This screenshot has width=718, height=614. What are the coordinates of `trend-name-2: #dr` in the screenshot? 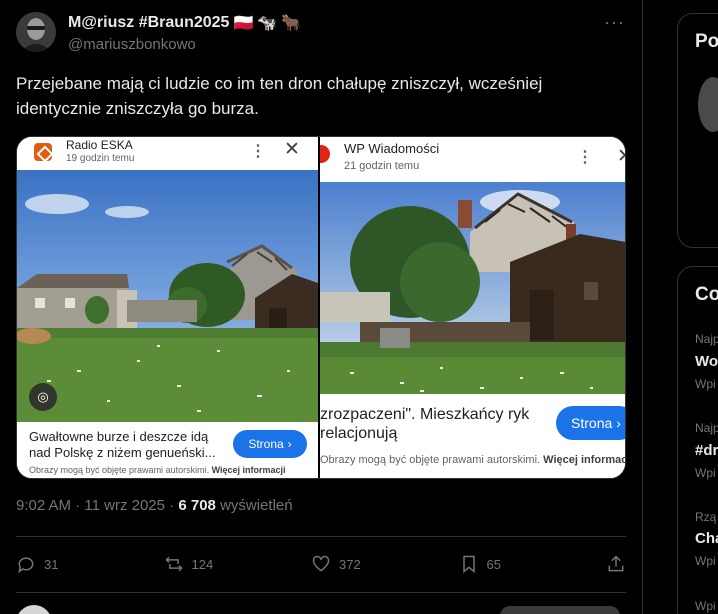 It's located at (706, 450).